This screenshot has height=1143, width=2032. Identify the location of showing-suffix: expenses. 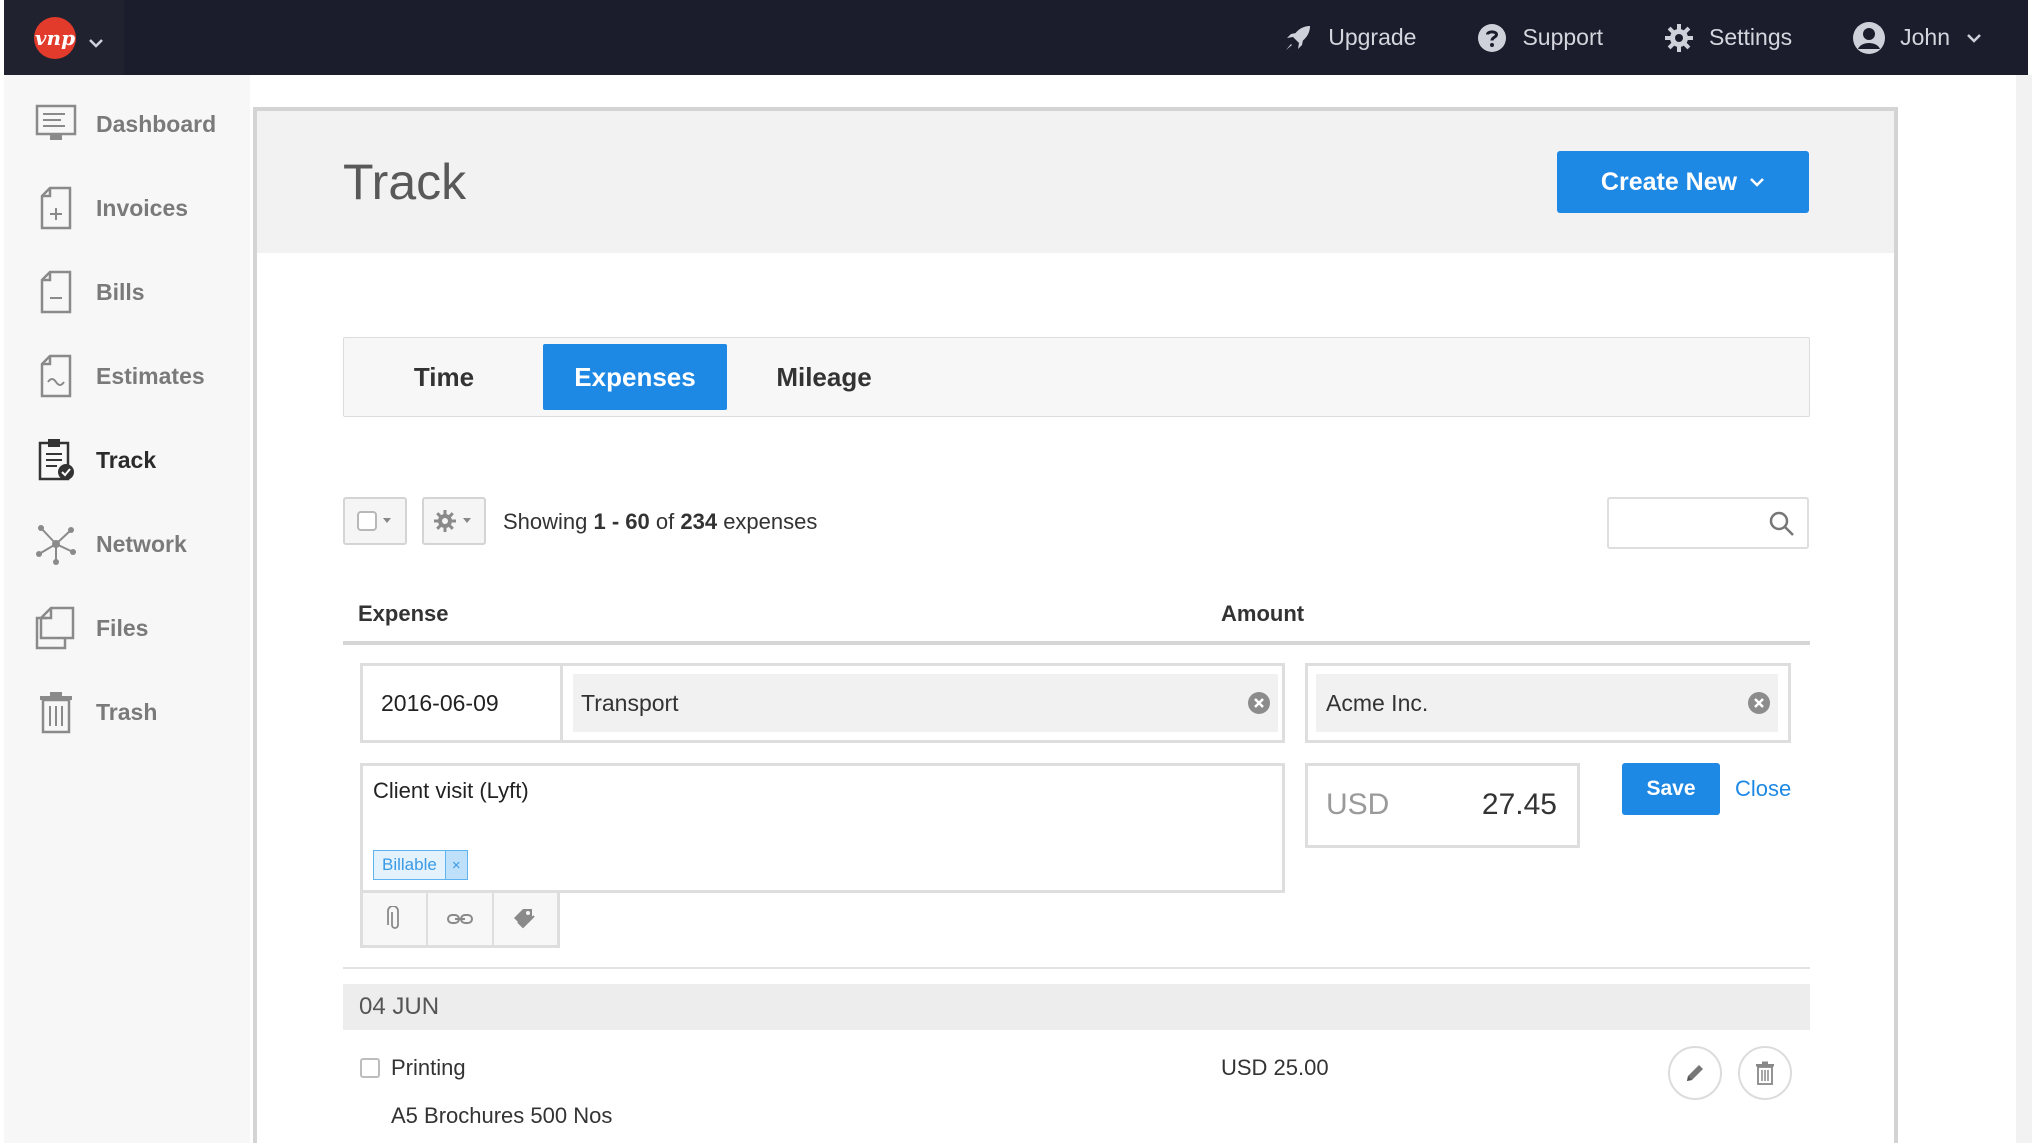
(767, 521).